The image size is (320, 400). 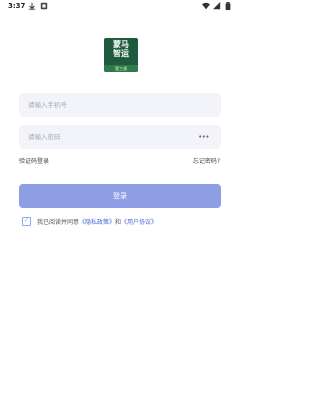 I want to click on app-logo: 蒙马 智运 管工通, so click(x=121, y=55).